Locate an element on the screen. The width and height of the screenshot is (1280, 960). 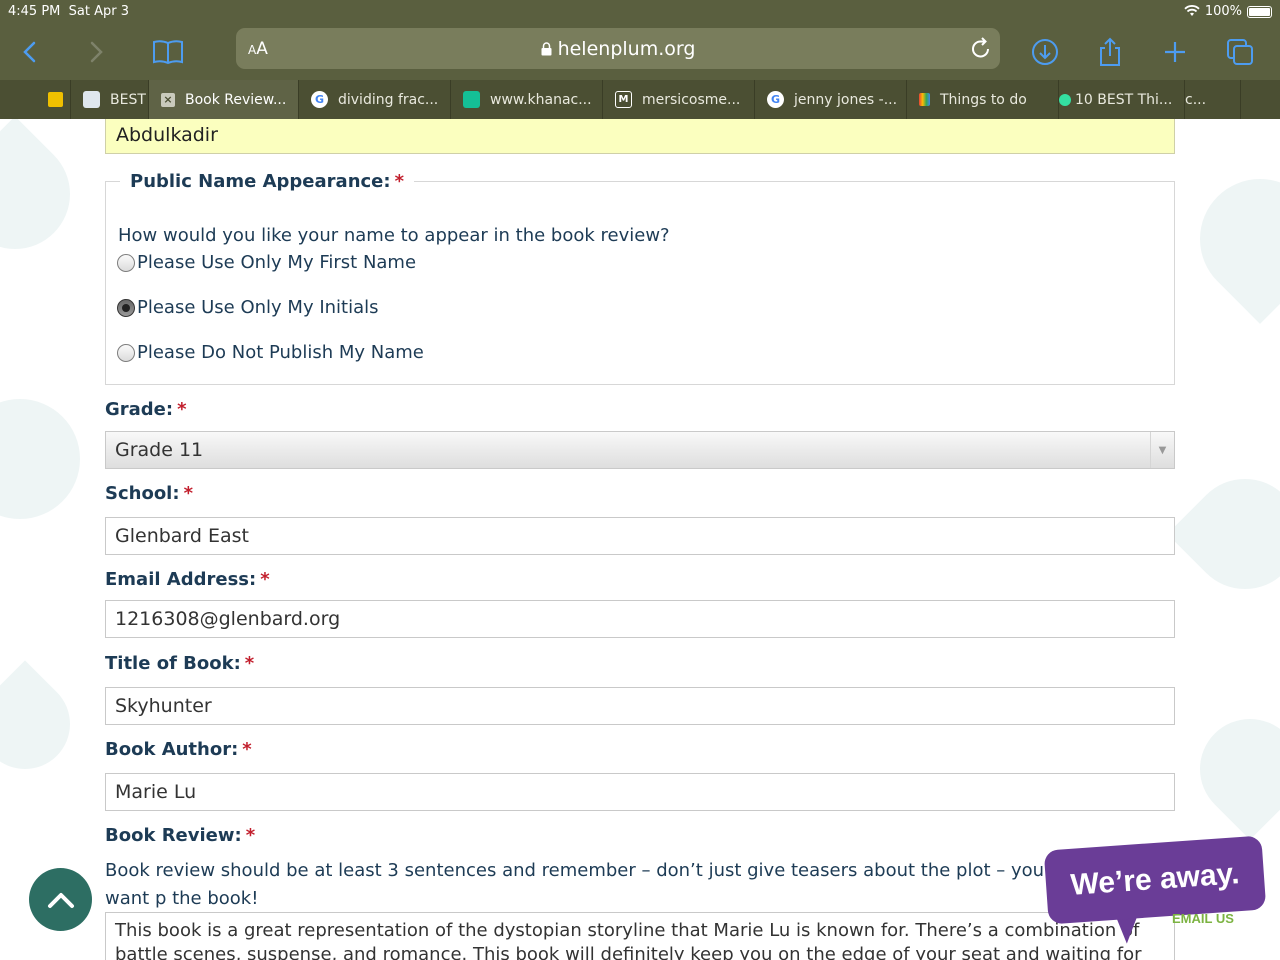
downloads-icon is located at coordinates (1045, 52).